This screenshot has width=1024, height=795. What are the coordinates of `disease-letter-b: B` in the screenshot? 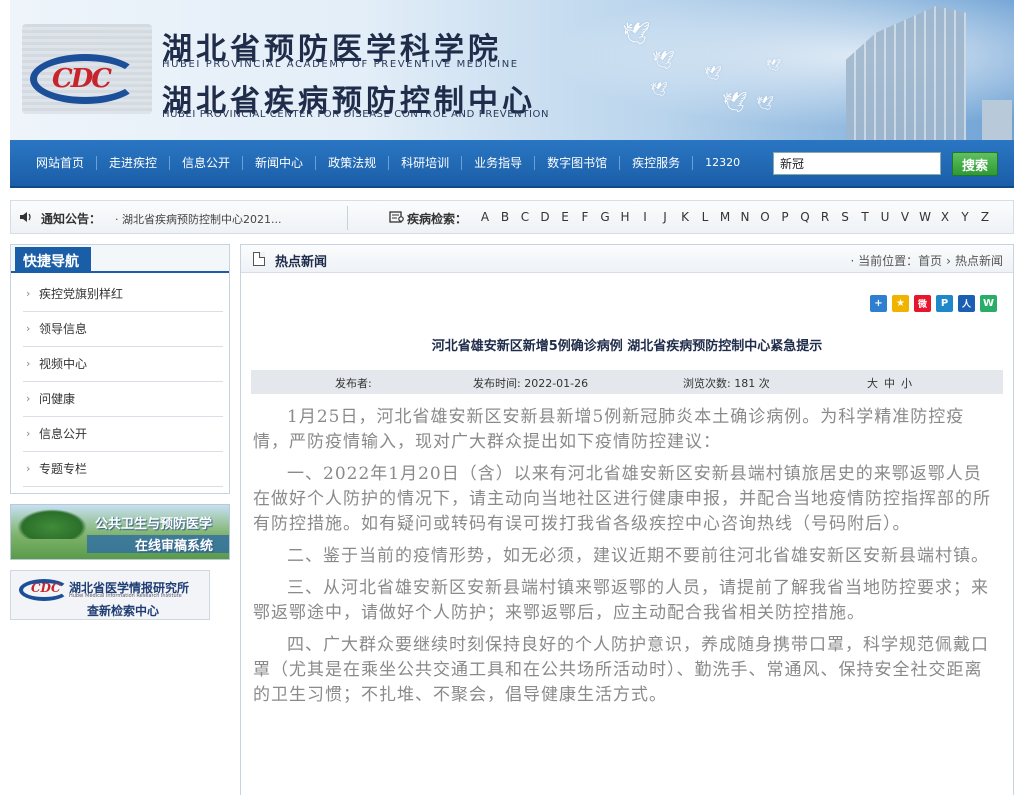 It's located at (505, 217).